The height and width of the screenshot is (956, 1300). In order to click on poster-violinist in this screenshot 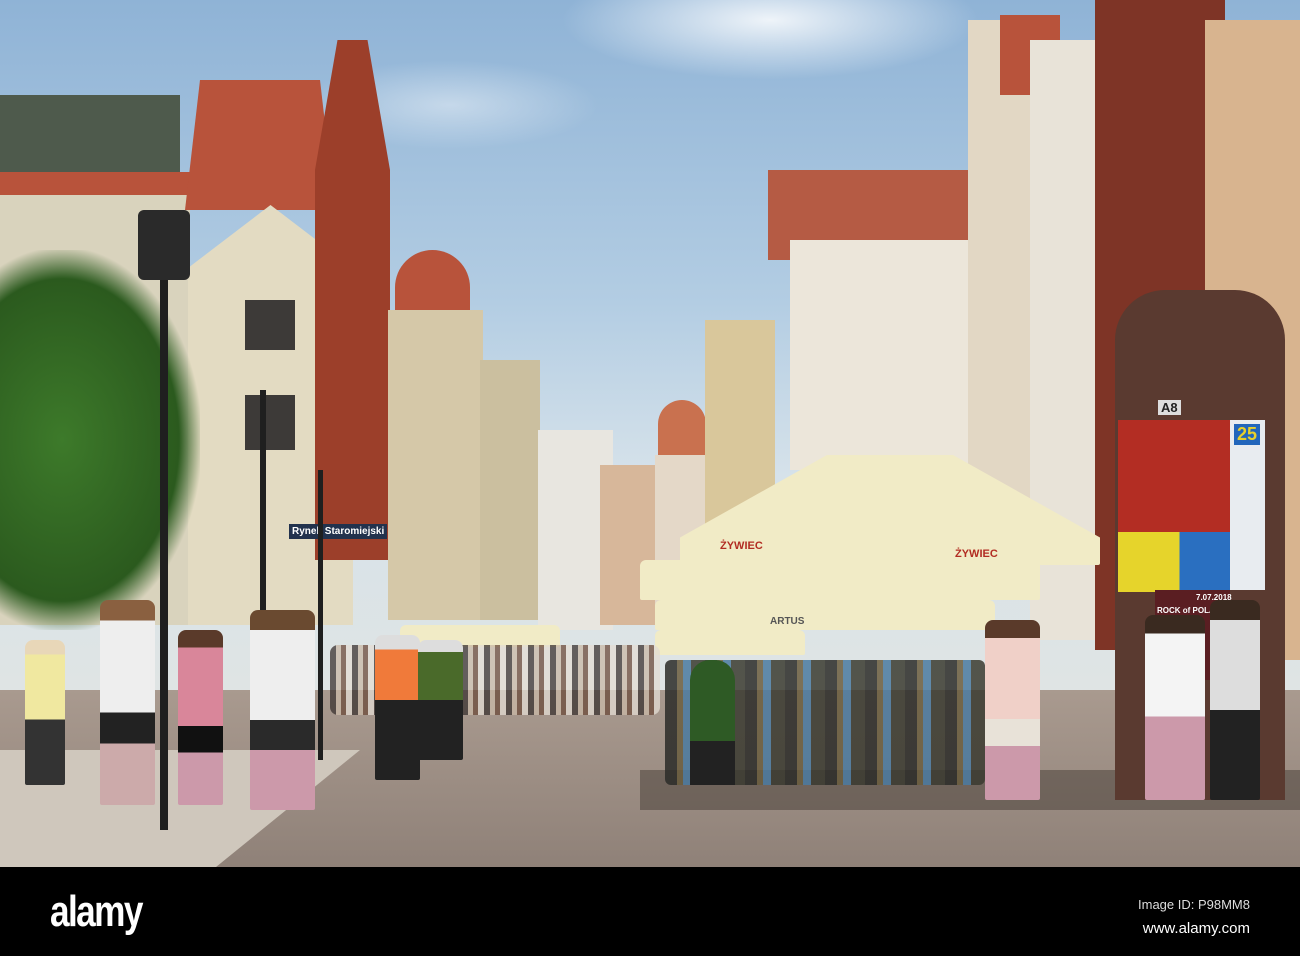, I will do `click(1174, 562)`.